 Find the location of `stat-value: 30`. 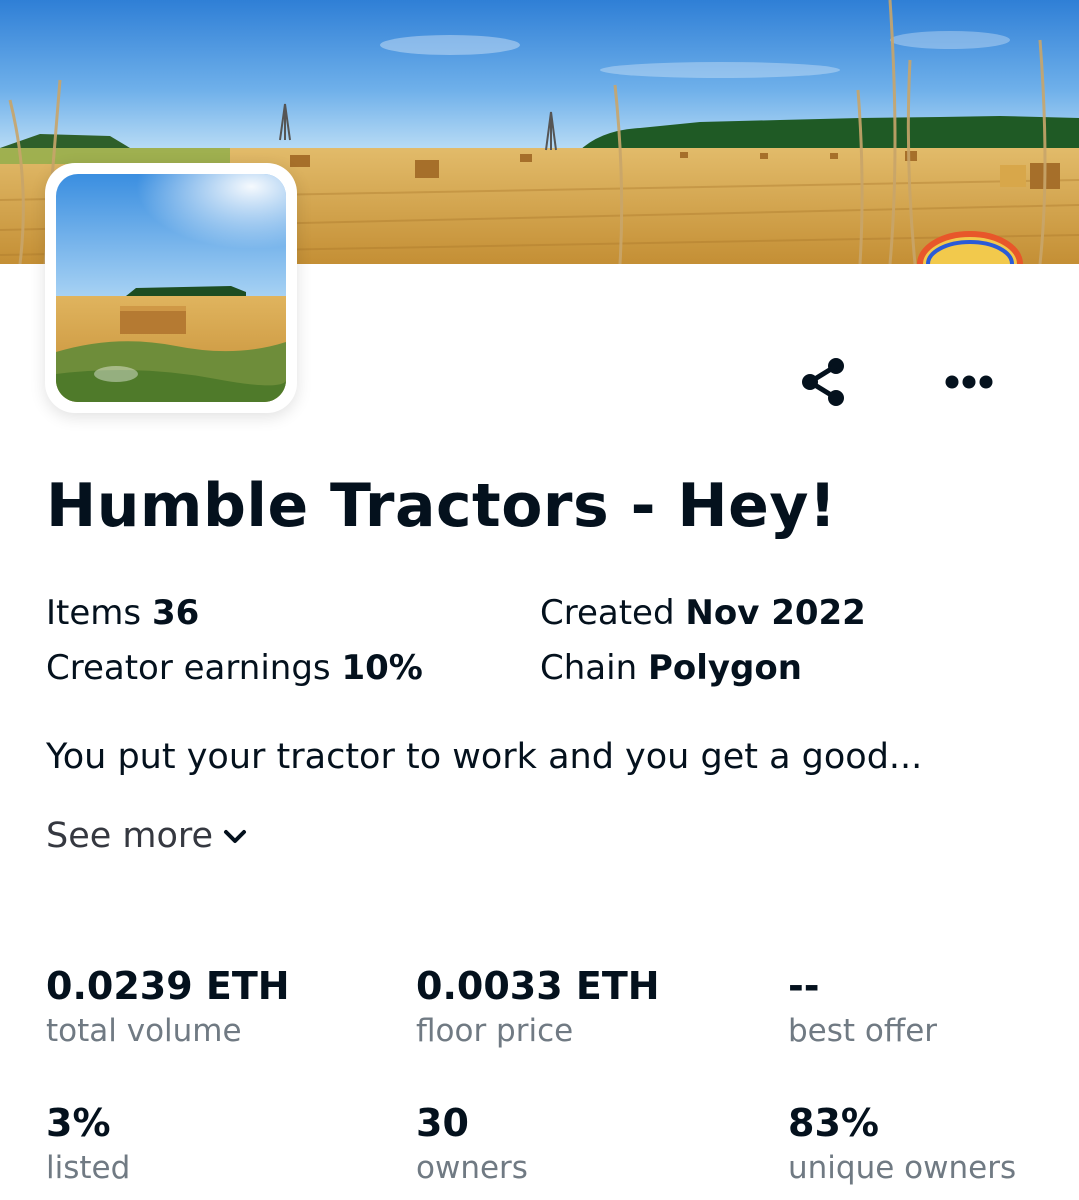

stat-value: 30 is located at coordinates (442, 1123).